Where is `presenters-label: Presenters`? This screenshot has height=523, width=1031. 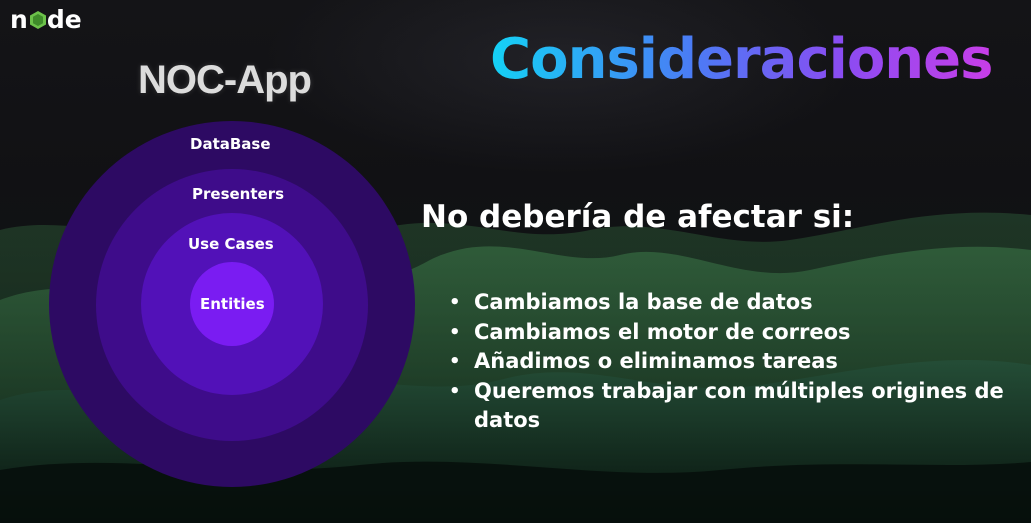 presenters-label: Presenters is located at coordinates (238, 194).